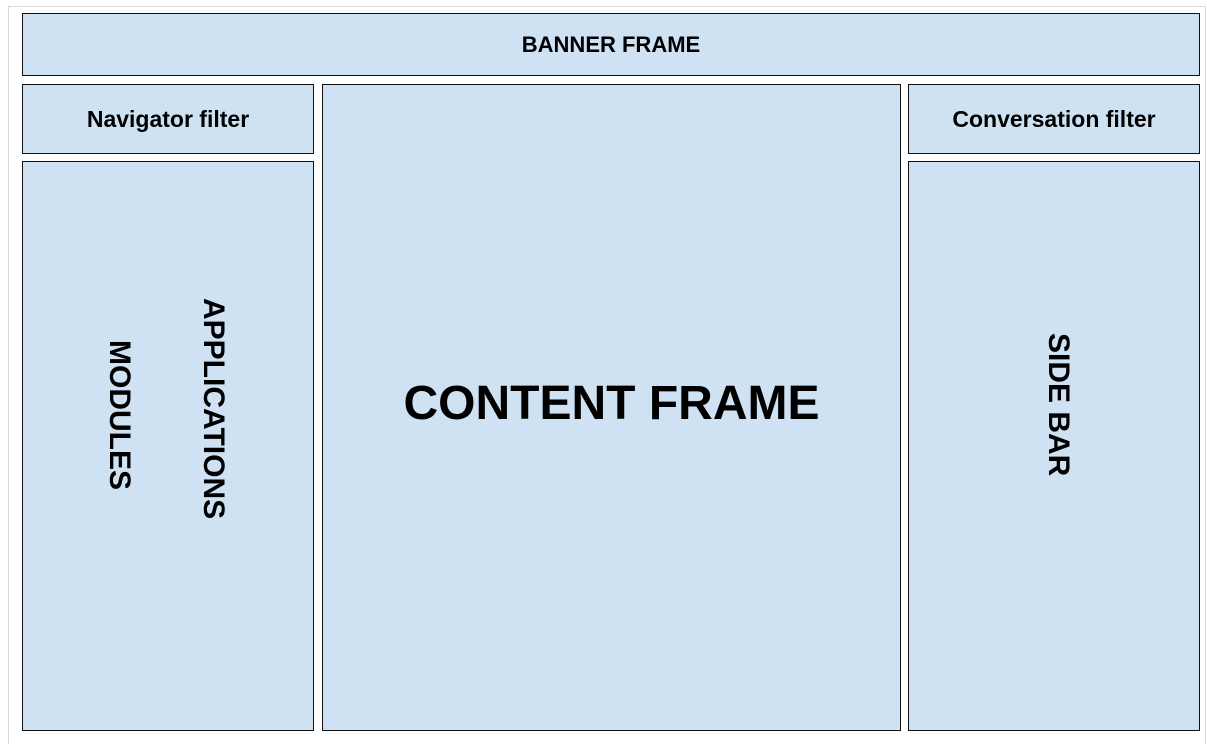  What do you see at coordinates (213, 409) in the screenshot?
I see `applications-label: APPLICATIONS` at bounding box center [213, 409].